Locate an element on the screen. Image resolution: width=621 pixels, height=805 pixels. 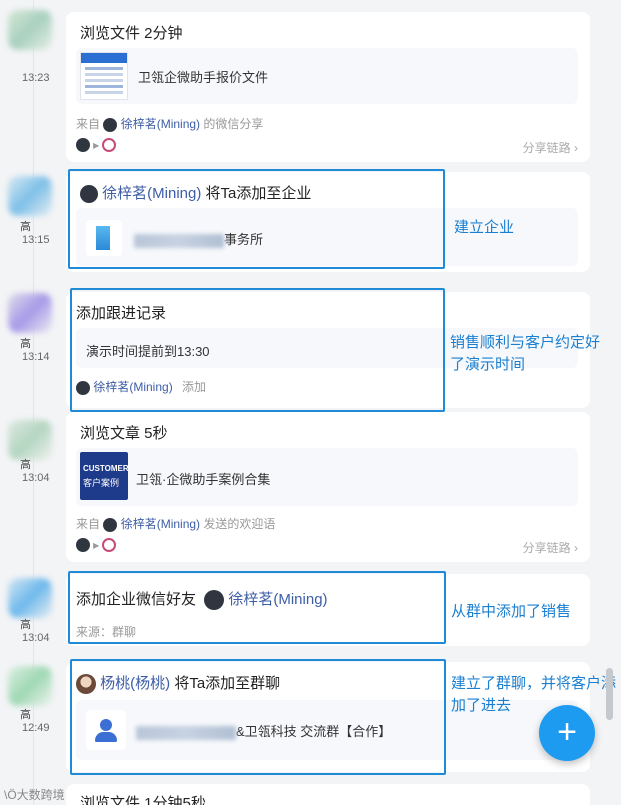
document-thumbnail is located at coordinates (104, 76).